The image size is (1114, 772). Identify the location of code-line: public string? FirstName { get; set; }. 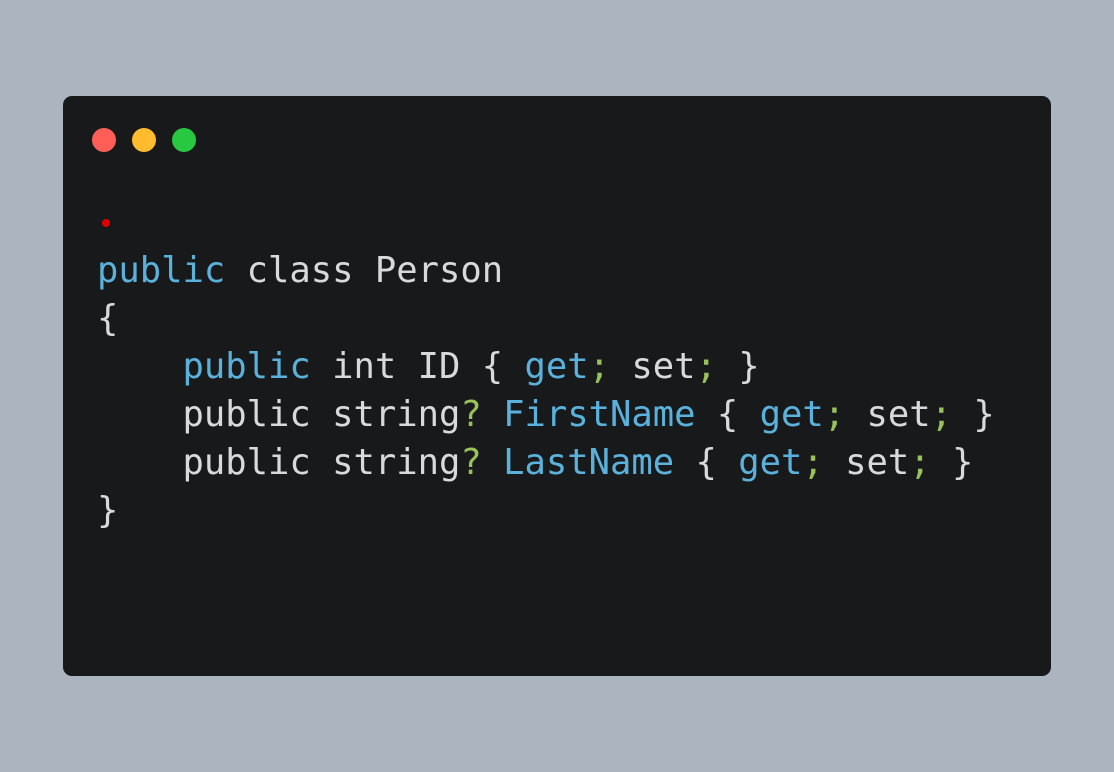
(546, 415).